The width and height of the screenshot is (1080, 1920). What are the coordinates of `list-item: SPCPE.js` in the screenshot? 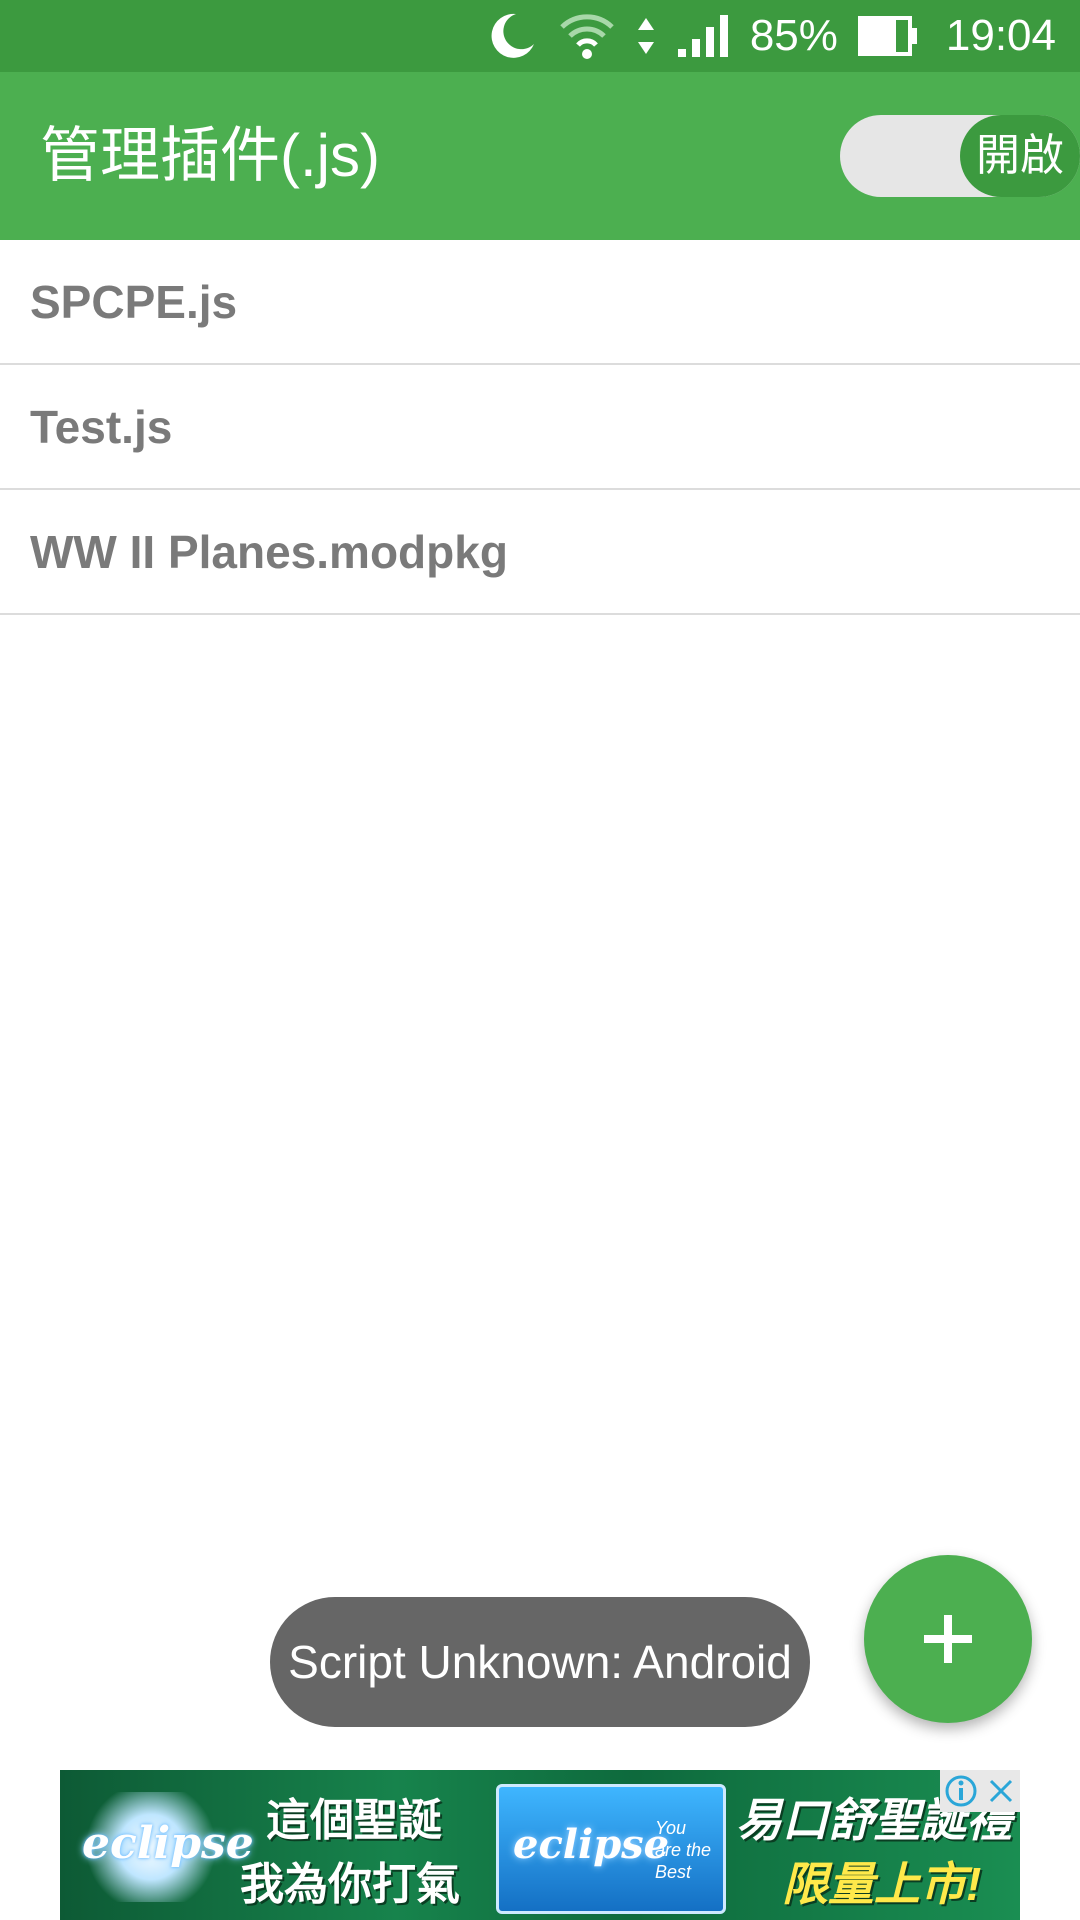 It's located at (540, 302).